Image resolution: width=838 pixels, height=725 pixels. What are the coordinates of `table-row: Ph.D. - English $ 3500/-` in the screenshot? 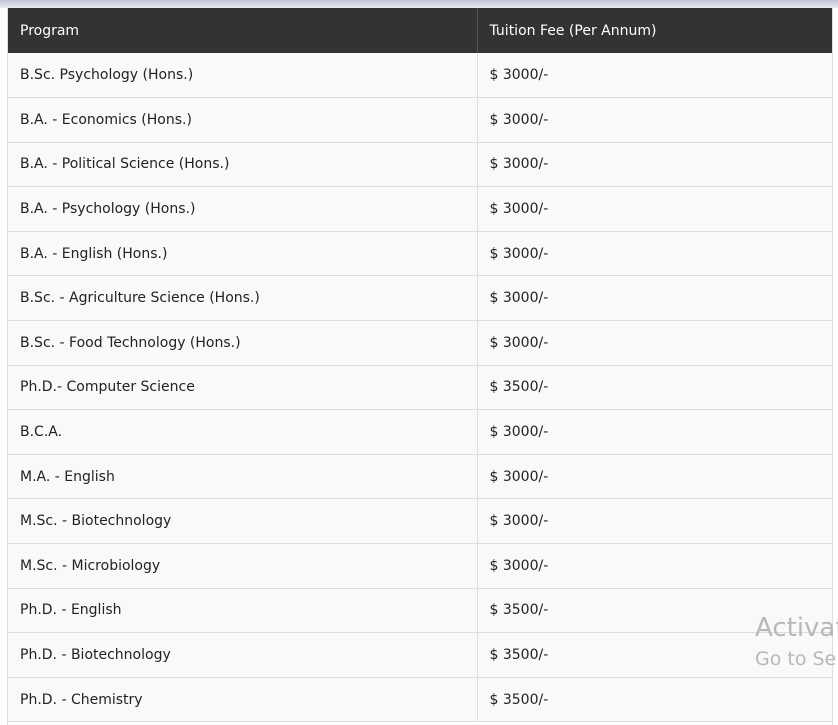 It's located at (420, 611).